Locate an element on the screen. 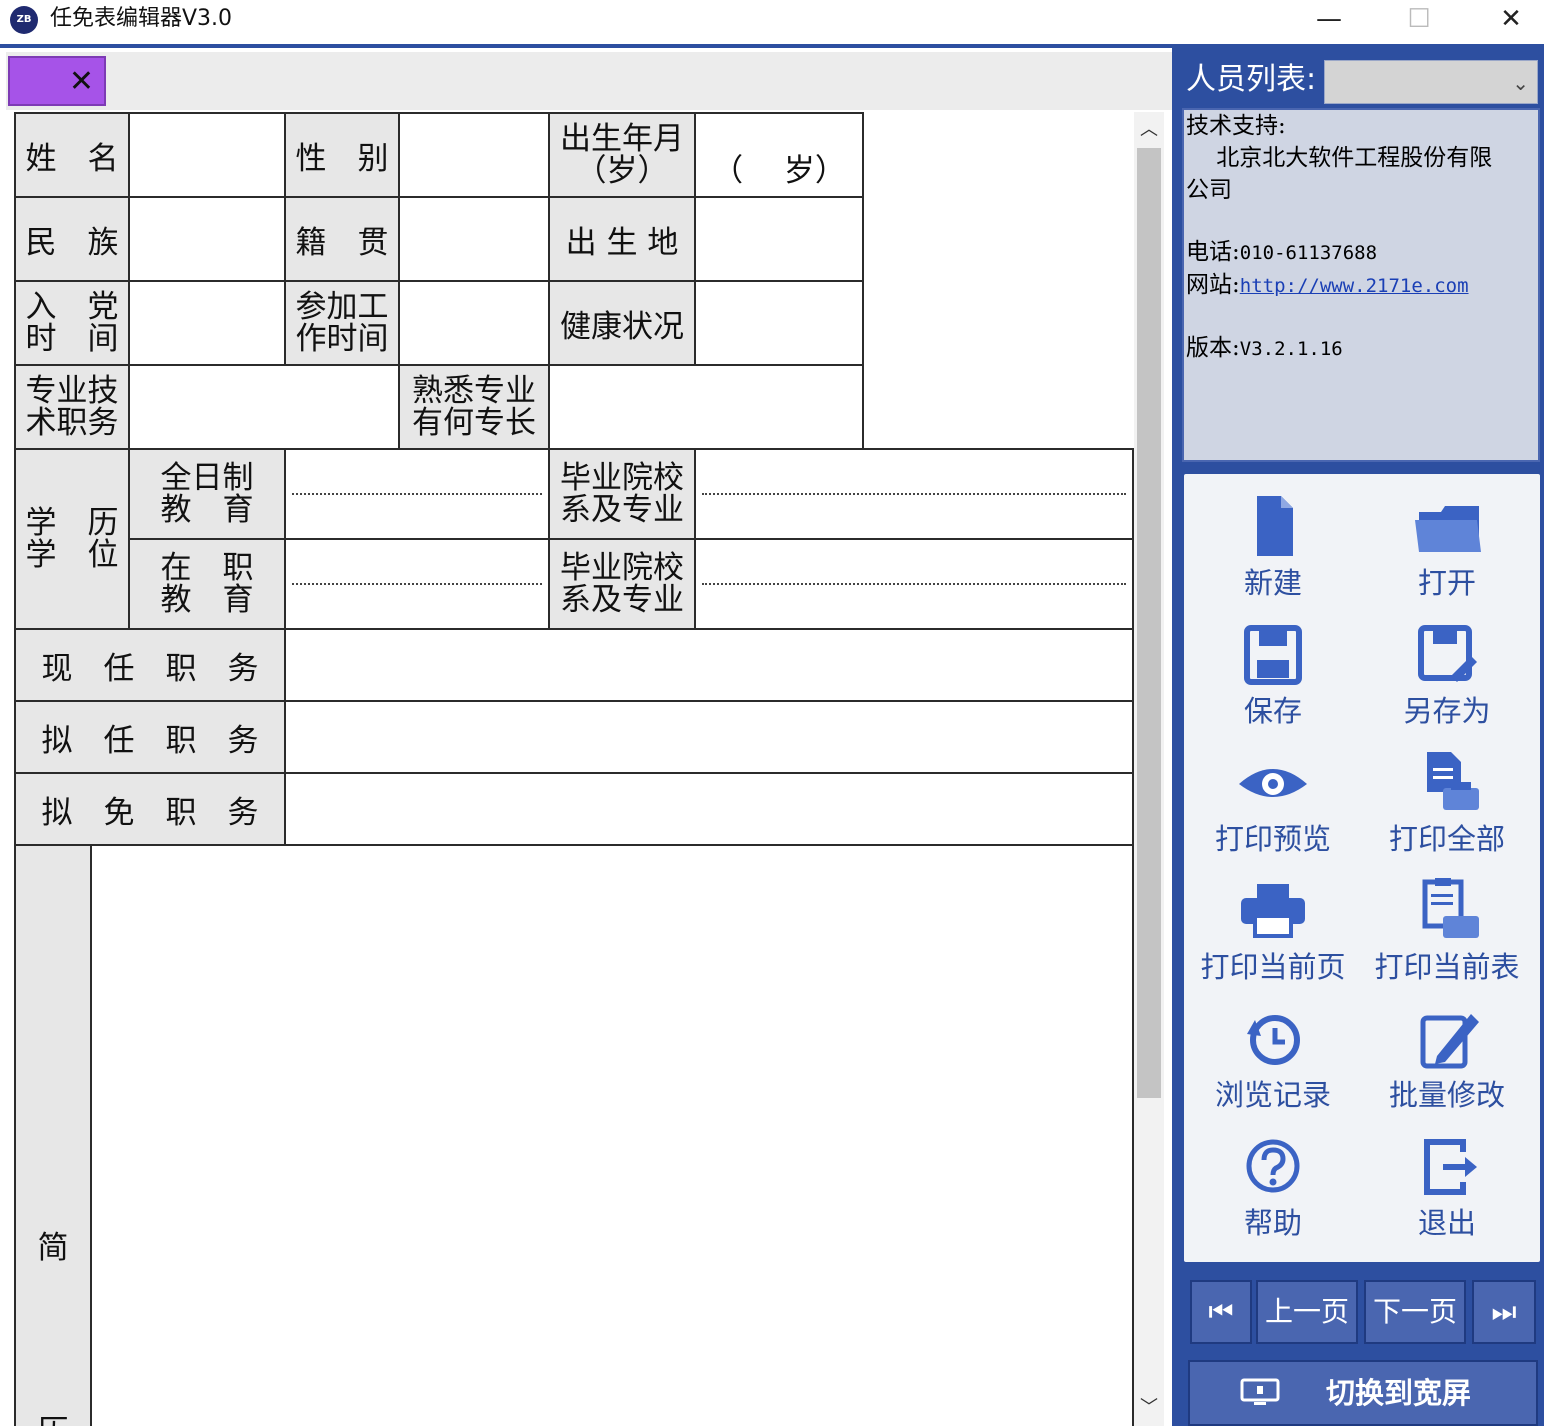 The height and width of the screenshot is (1426, 1544). birth-age-field: （ 岁） is located at coordinates (779, 155).